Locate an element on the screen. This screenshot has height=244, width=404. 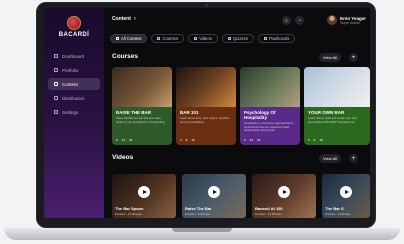
meta-lessons: 4 is located at coordinates (181, 140).